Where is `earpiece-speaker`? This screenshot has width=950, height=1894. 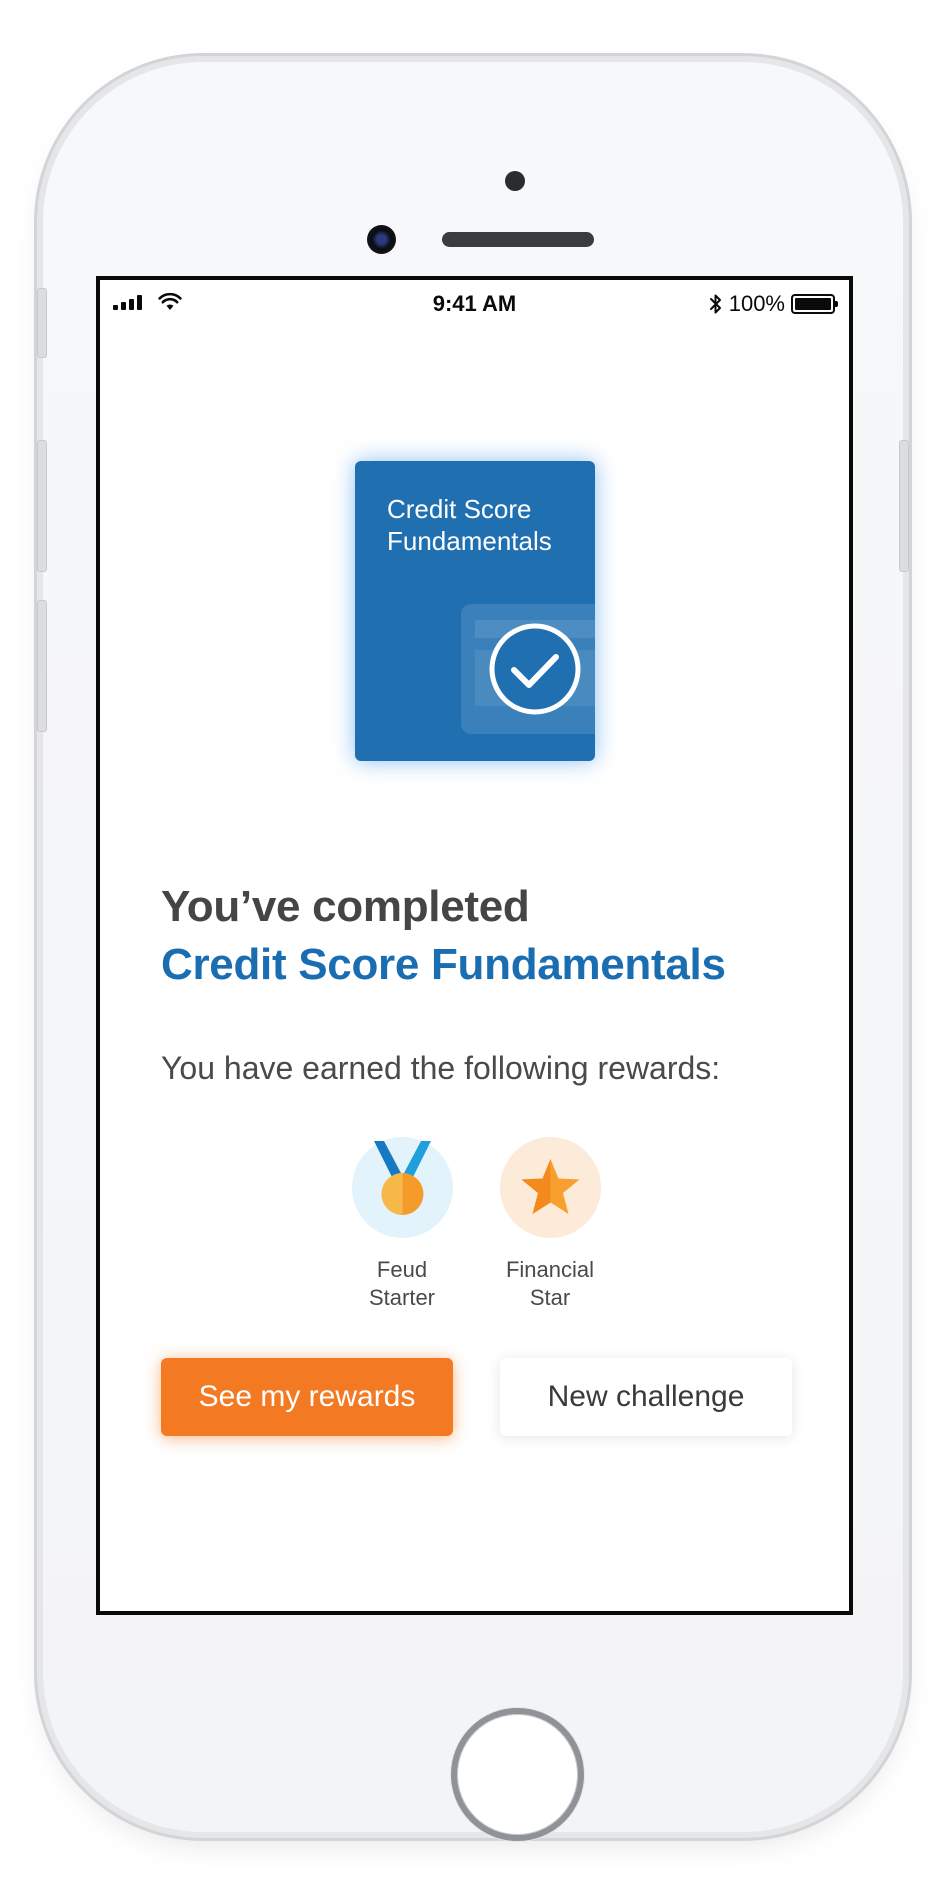 earpiece-speaker is located at coordinates (518, 239).